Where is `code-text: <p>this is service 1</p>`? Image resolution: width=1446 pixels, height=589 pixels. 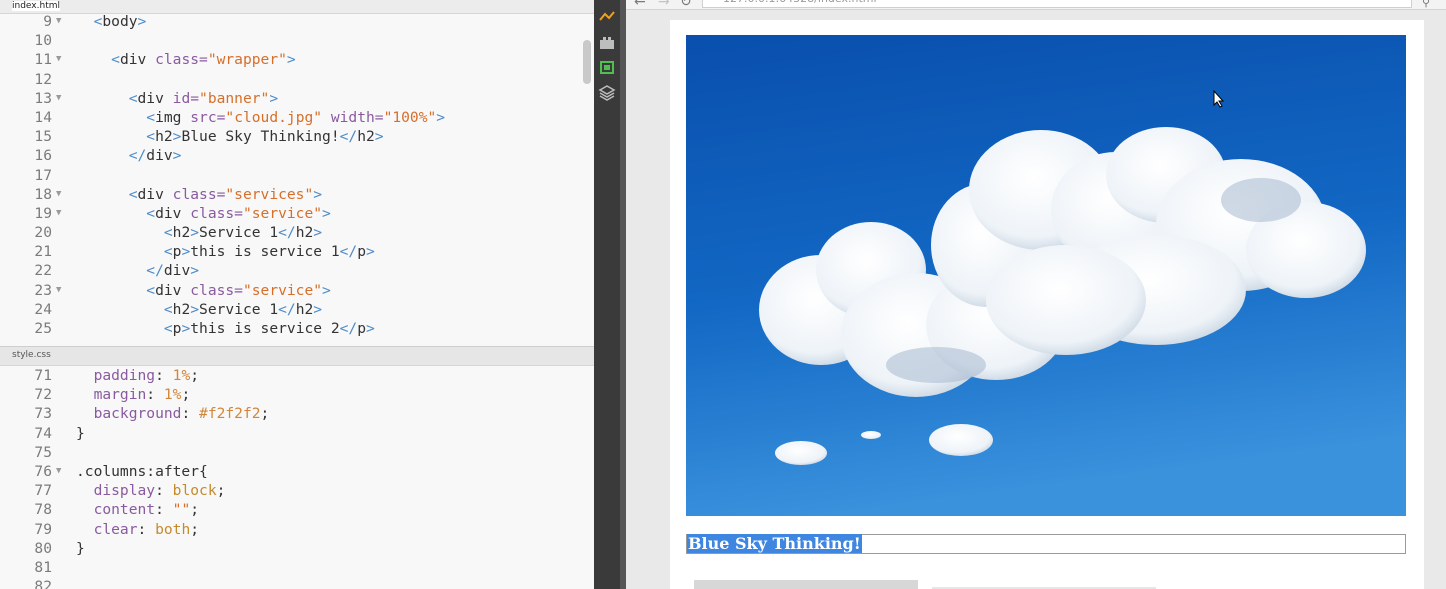
code-text: <p>this is service 1</p> is located at coordinates (225, 251).